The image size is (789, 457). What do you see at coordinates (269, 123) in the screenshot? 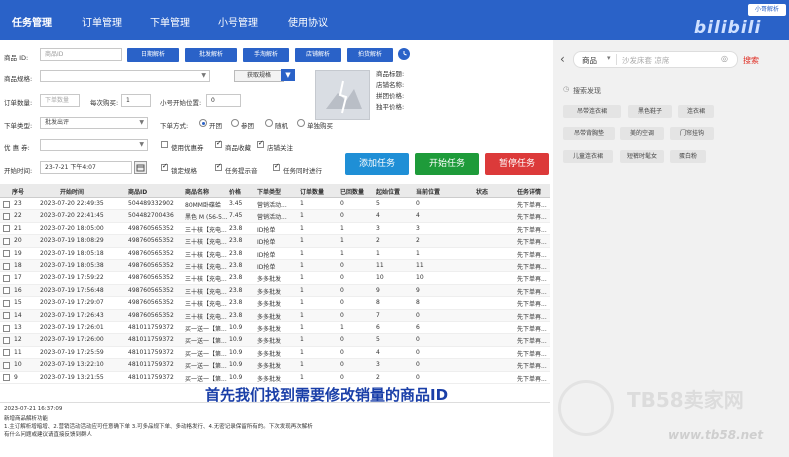
I see `radio-random` at bounding box center [269, 123].